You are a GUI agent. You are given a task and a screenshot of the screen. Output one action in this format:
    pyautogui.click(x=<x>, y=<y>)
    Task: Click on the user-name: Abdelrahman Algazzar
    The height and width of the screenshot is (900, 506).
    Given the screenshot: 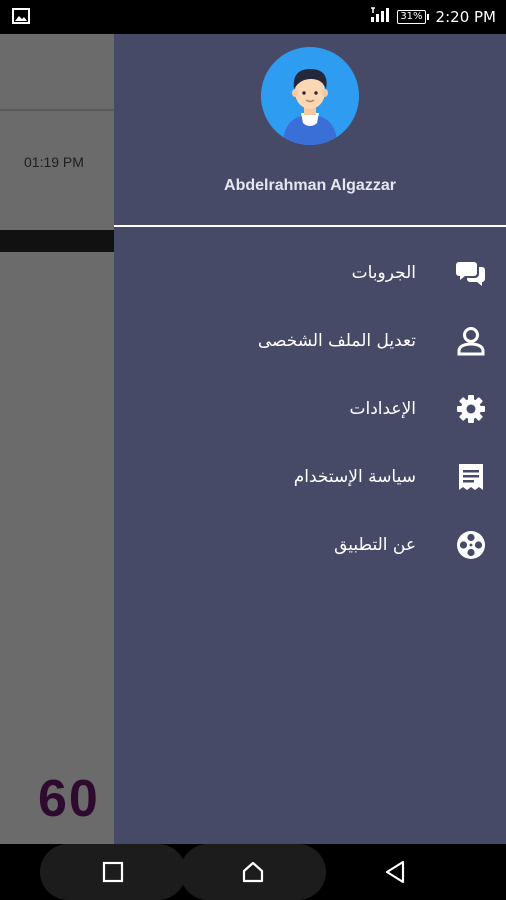 What is the action you would take?
    pyautogui.click(x=310, y=185)
    